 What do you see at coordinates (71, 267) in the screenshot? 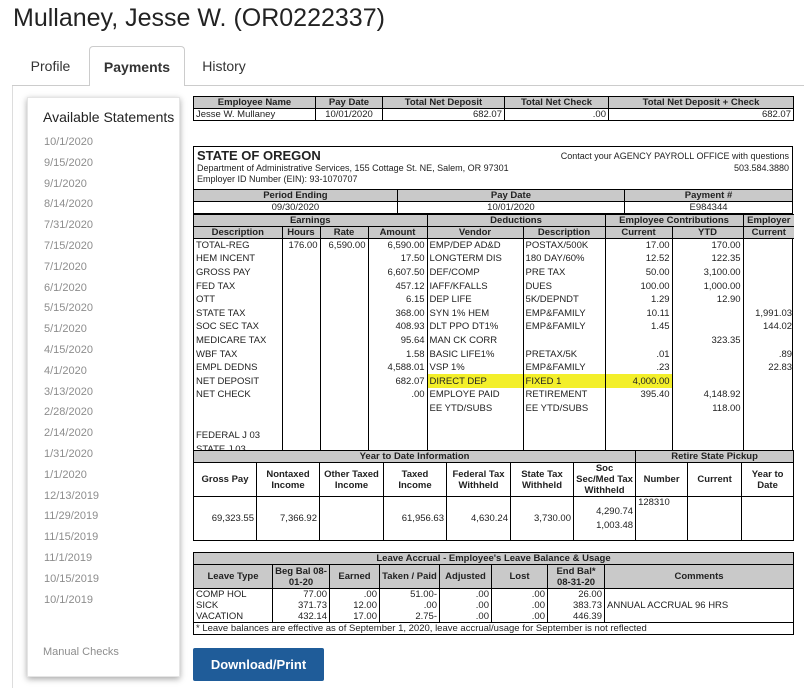
I see `statement-link: 7/1/2020` at bounding box center [71, 267].